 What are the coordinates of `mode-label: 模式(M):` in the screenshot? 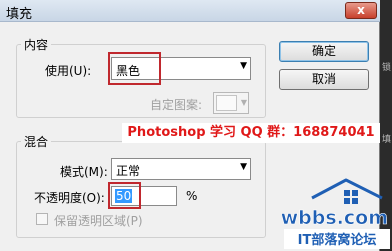 It's located at (84, 172).